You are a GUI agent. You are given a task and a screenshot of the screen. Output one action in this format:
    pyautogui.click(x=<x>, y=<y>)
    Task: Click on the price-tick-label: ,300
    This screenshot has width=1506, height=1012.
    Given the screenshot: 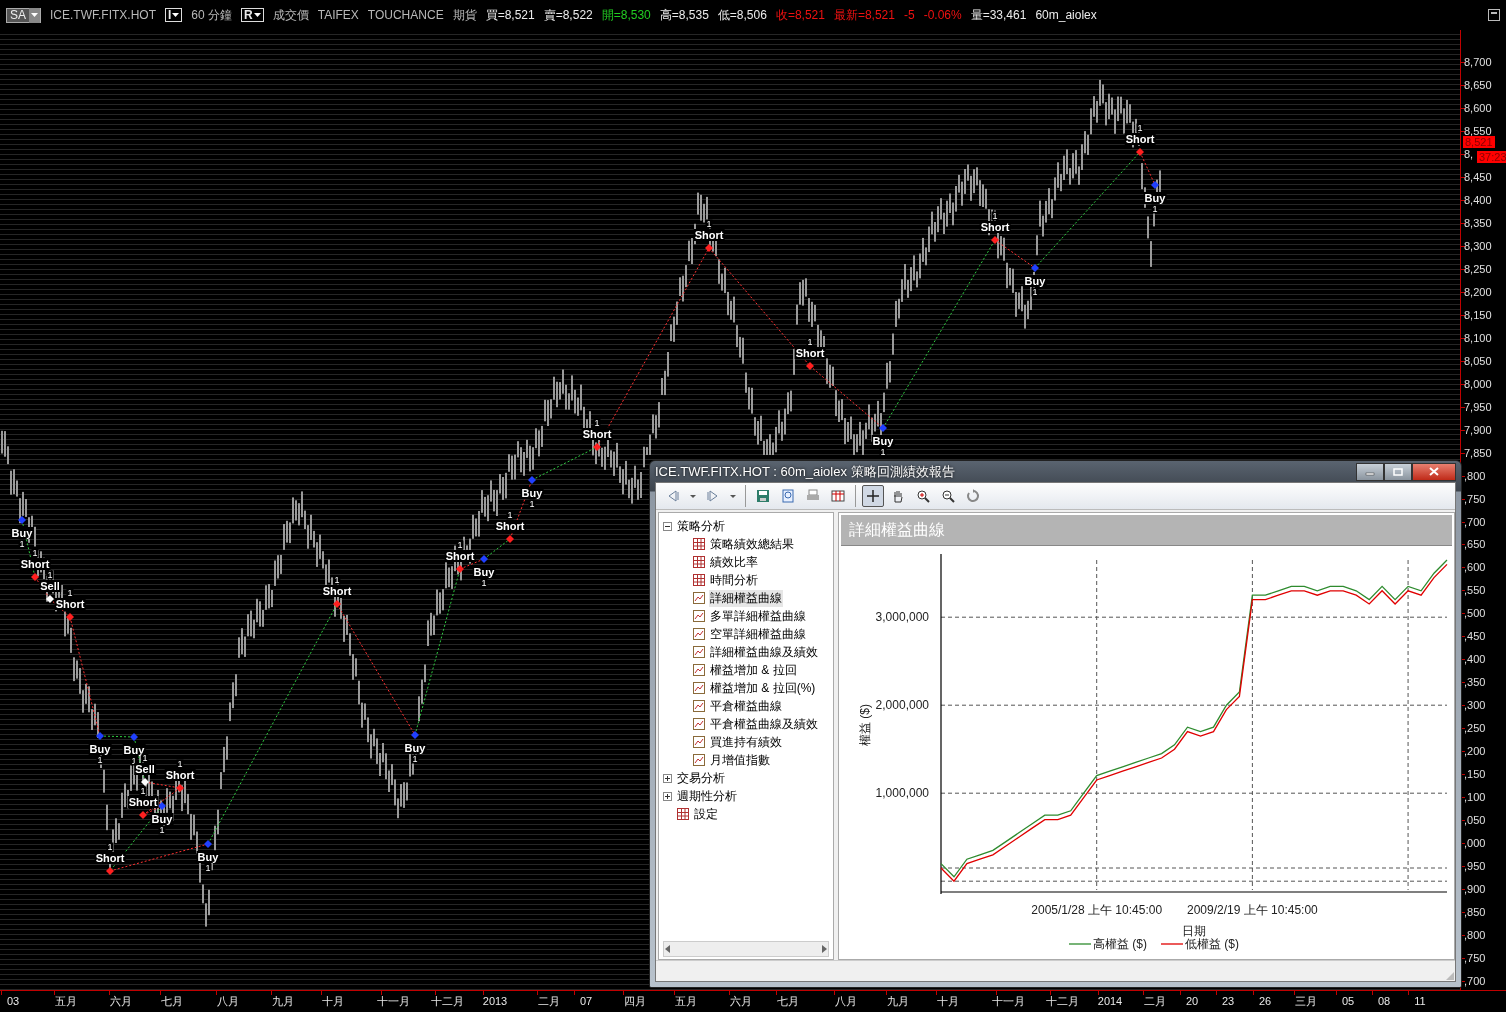 What is the action you would take?
    pyautogui.click(x=1475, y=706)
    